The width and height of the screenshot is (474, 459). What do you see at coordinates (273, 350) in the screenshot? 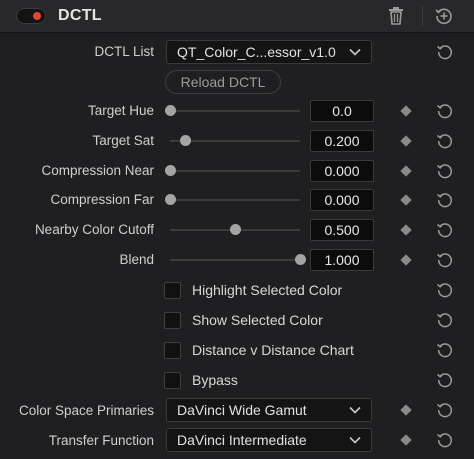
I see `distance-v-distance-chart-label: Distance v Distance Chart` at bounding box center [273, 350].